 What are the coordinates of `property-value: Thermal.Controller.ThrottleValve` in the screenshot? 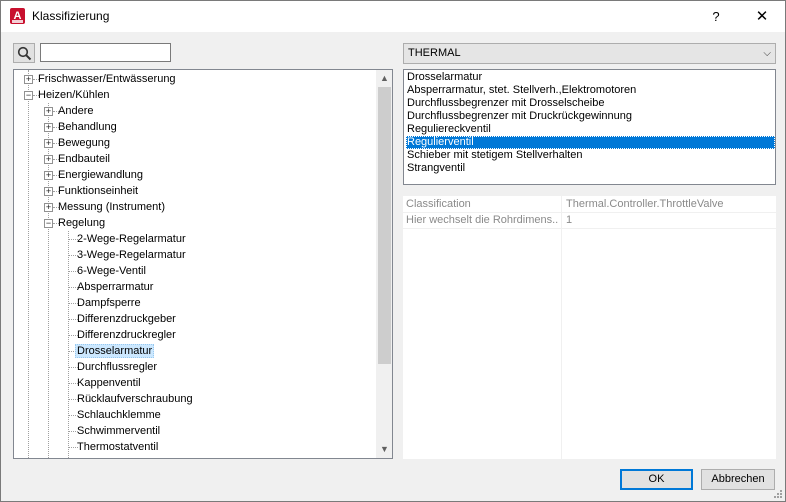 It's located at (645, 204).